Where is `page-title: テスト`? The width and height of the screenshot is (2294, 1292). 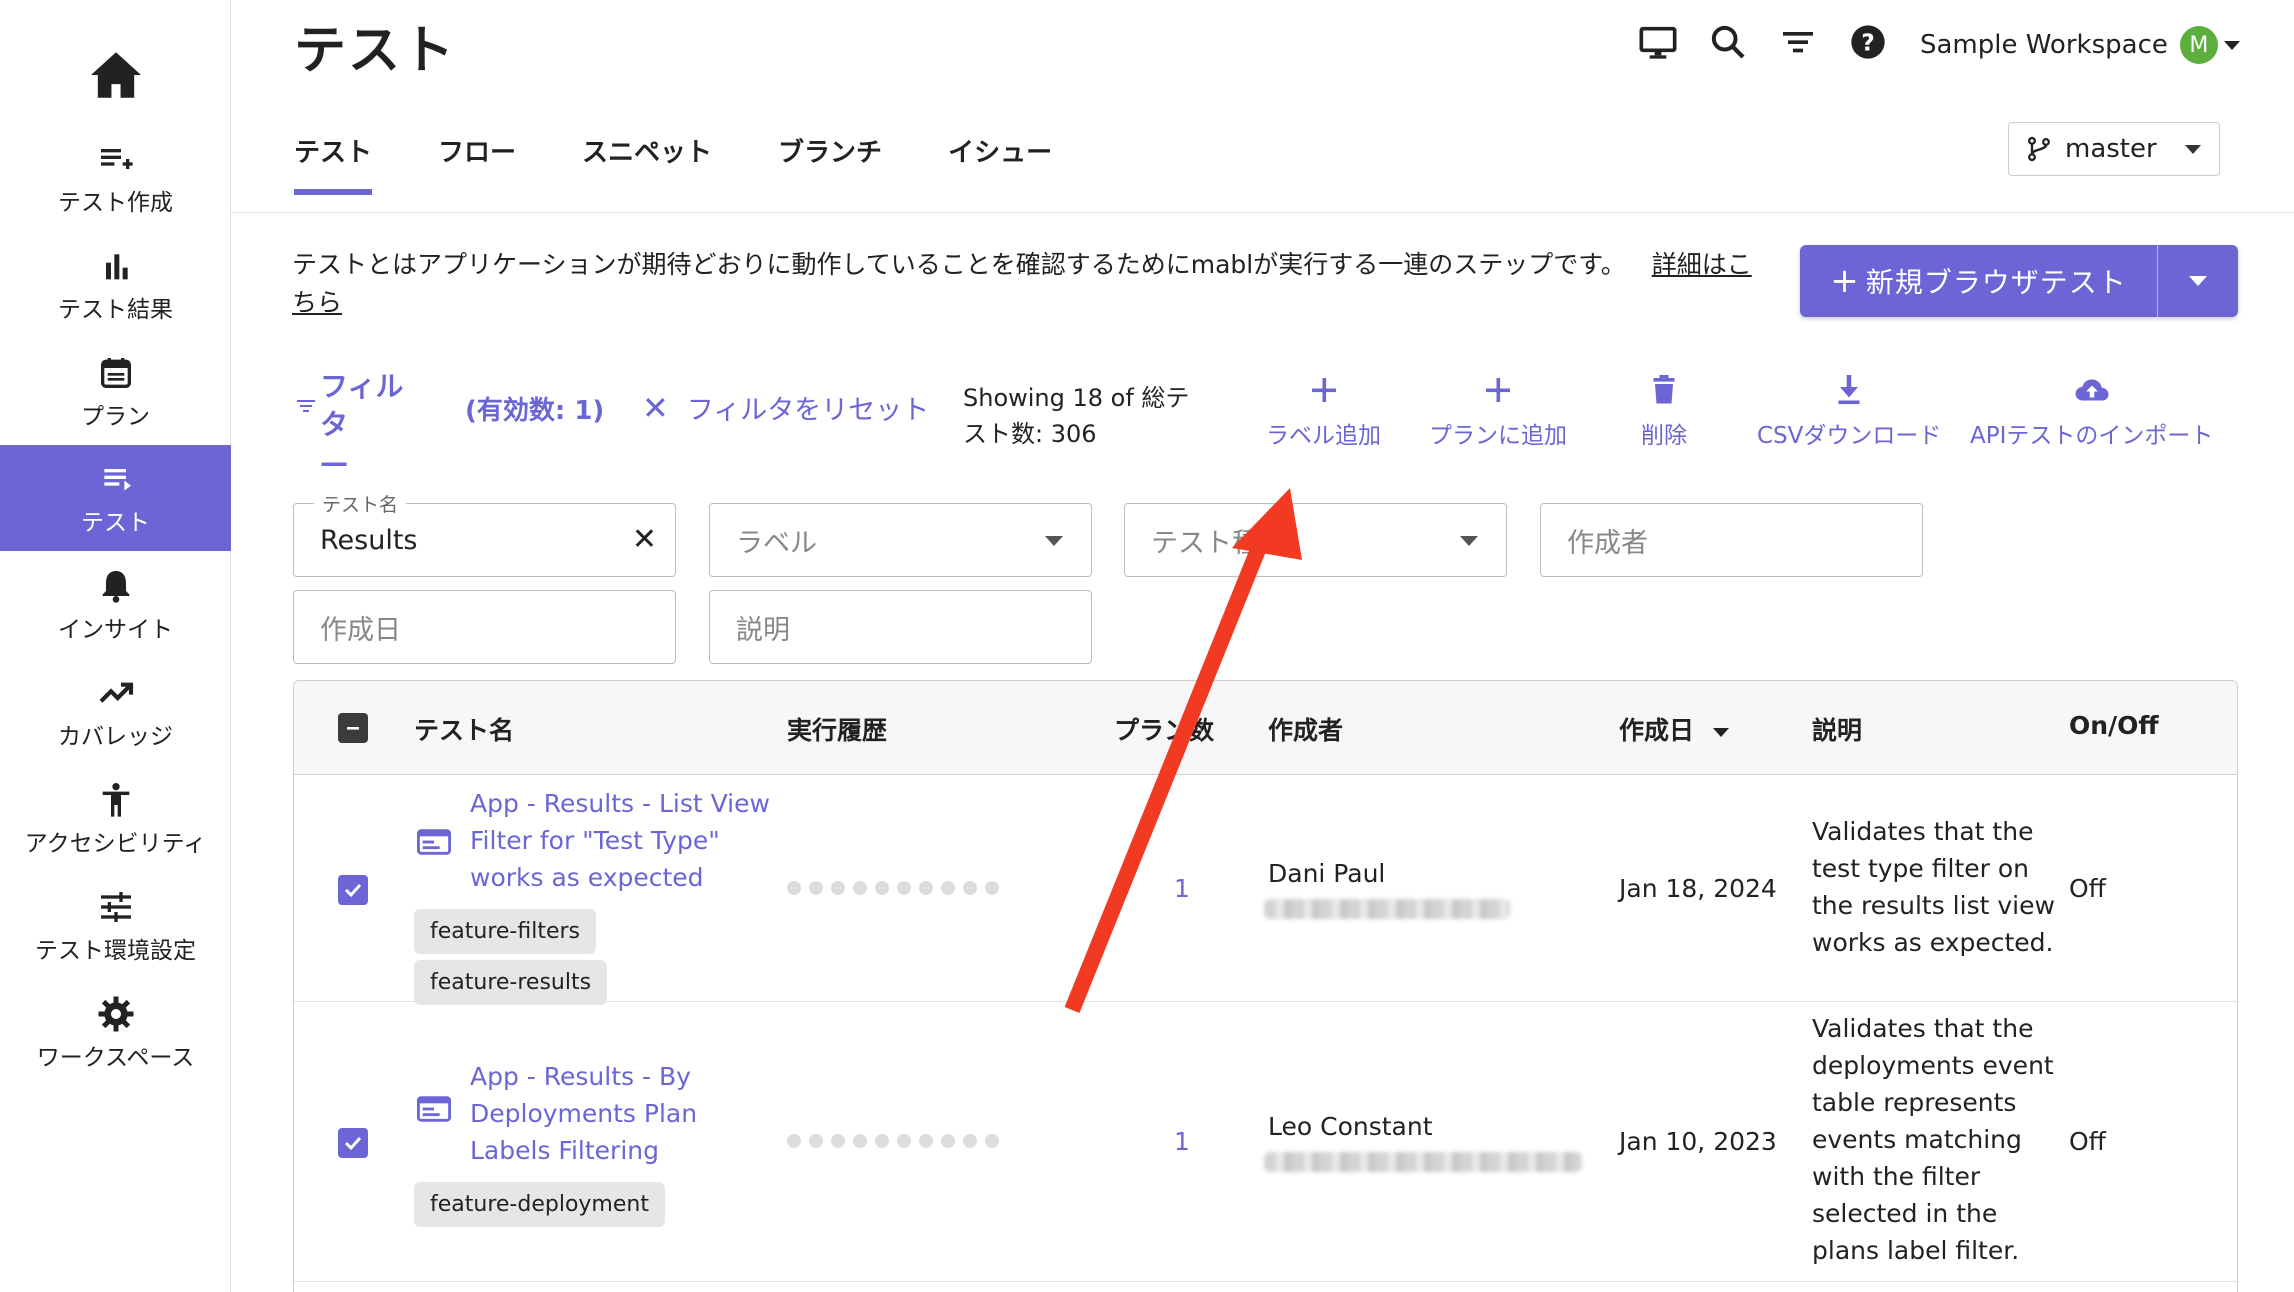
page-title: テスト is located at coordinates (375, 51).